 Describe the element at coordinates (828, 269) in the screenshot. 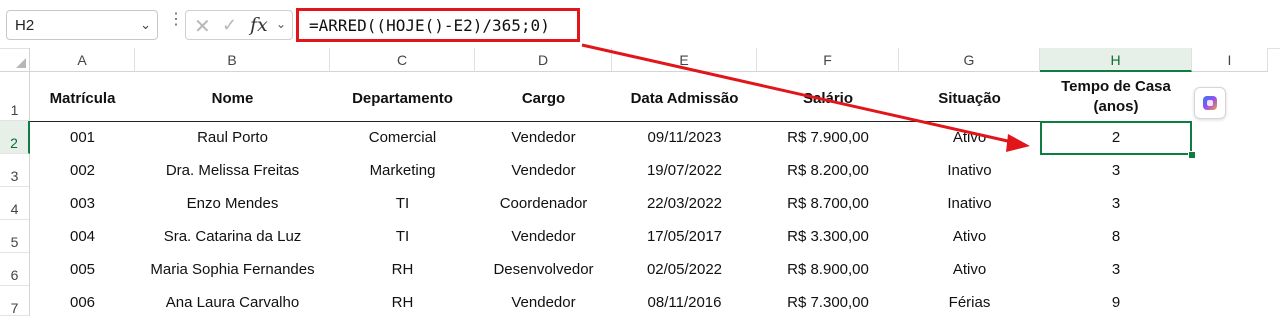

I see `cell-f6: R$ 8.900,00` at that location.